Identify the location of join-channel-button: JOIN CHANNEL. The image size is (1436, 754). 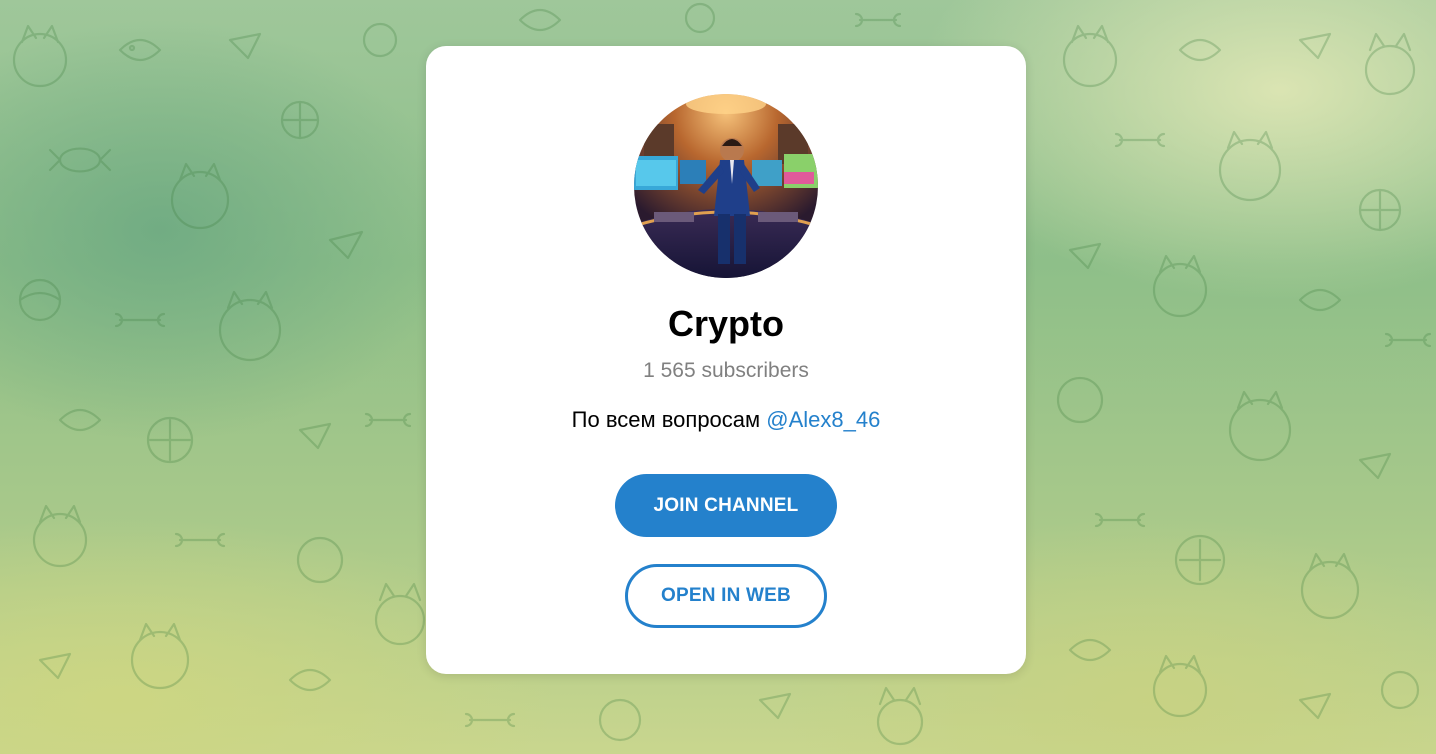
(726, 505).